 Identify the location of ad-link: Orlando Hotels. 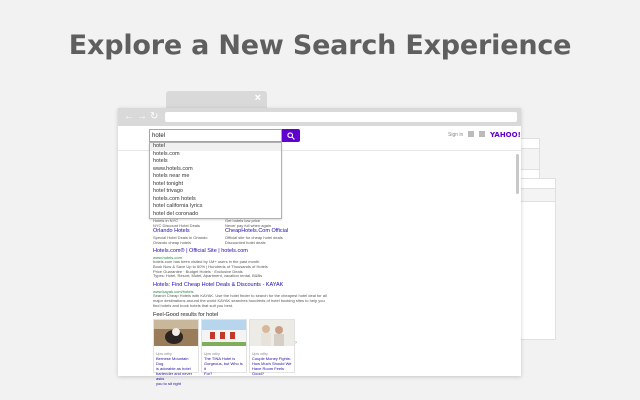
(180, 231).